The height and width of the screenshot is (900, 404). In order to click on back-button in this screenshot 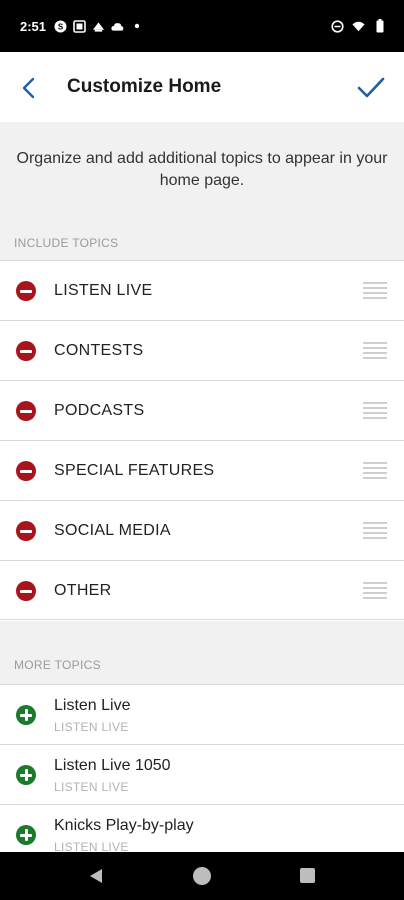, I will do `click(29, 88)`.